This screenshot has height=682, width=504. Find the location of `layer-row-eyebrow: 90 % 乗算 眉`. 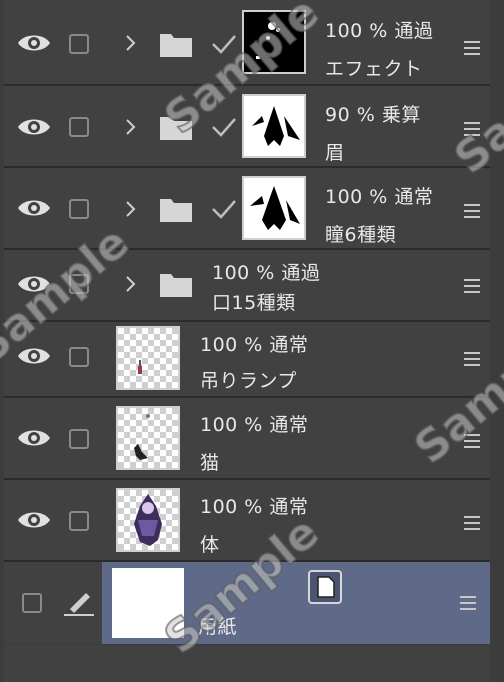

layer-row-eyebrow: 90 % 乗算 眉 is located at coordinates (247, 127).